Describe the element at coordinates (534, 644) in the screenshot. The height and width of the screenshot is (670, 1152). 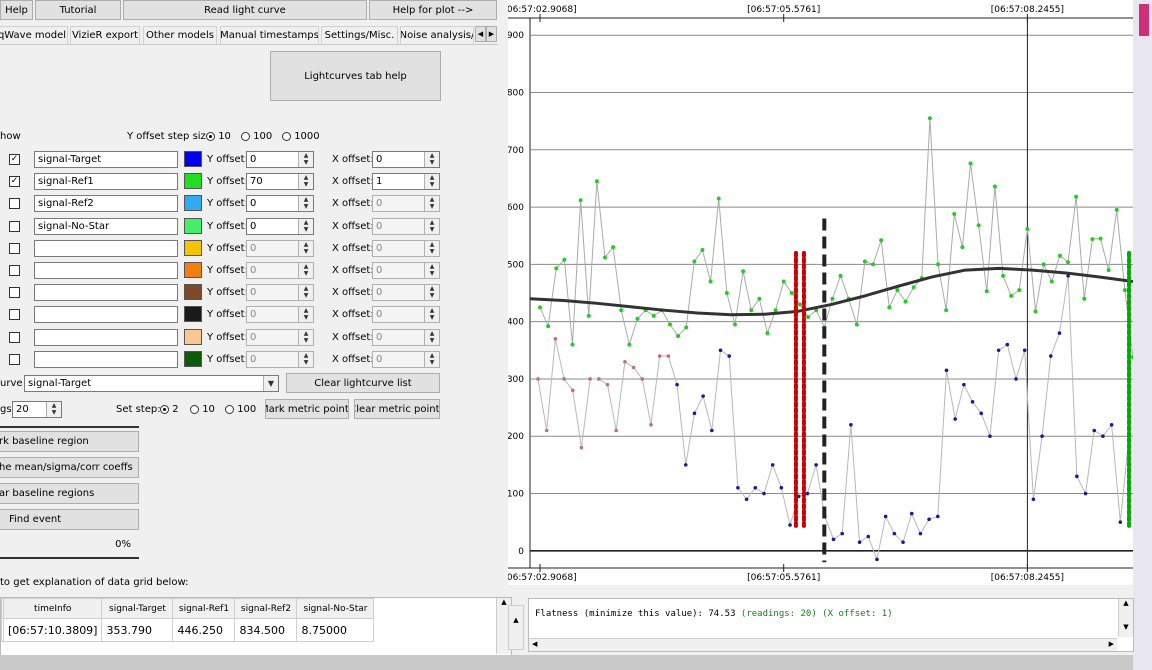
I see `scroll-left-icon: ◀` at that location.